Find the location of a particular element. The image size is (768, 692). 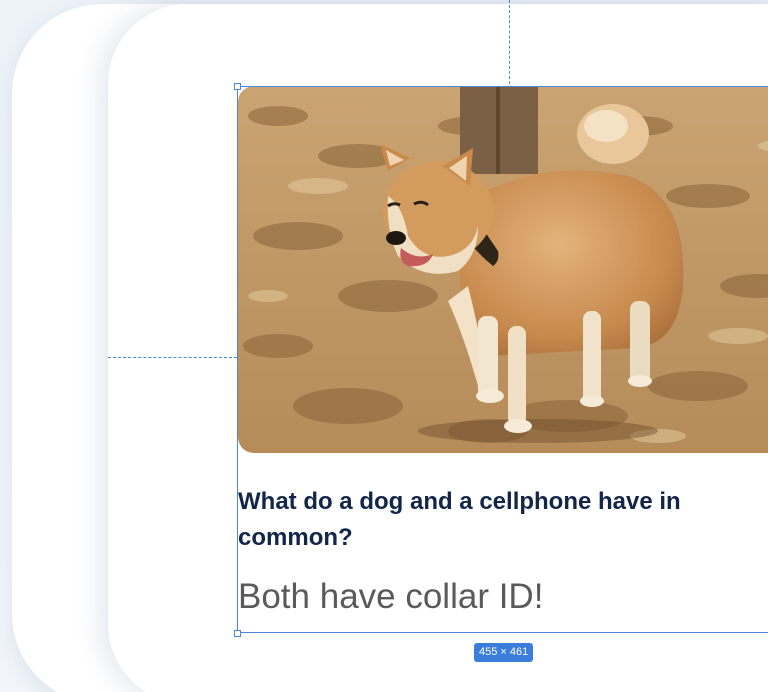

vertical-guide-line is located at coordinates (509, 42).